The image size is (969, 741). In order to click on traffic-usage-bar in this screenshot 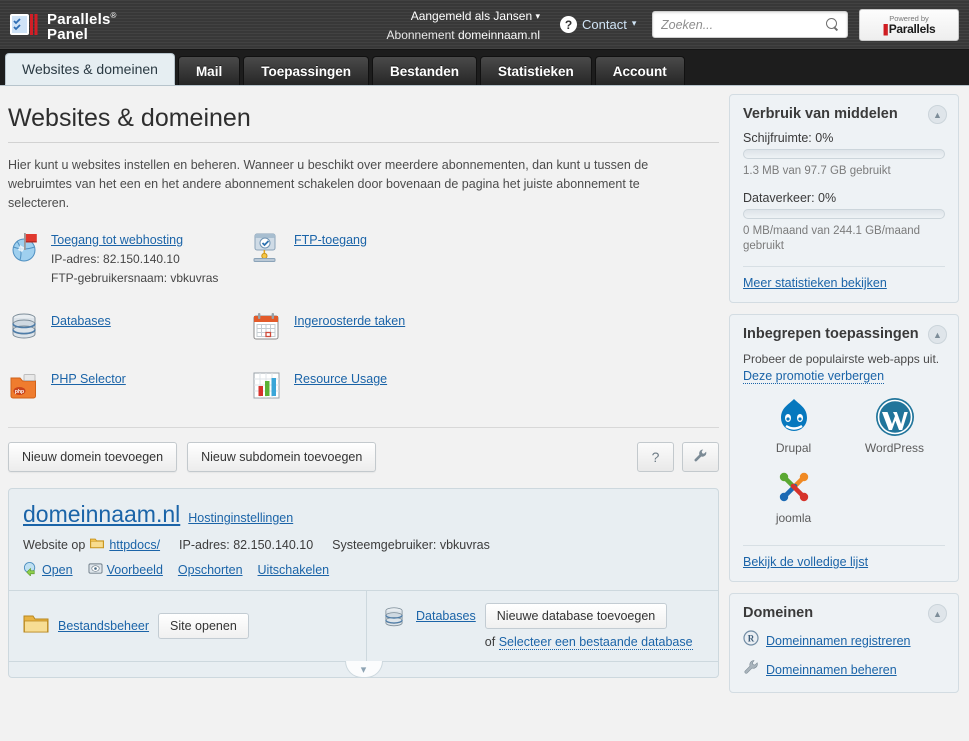, I will do `click(844, 214)`.